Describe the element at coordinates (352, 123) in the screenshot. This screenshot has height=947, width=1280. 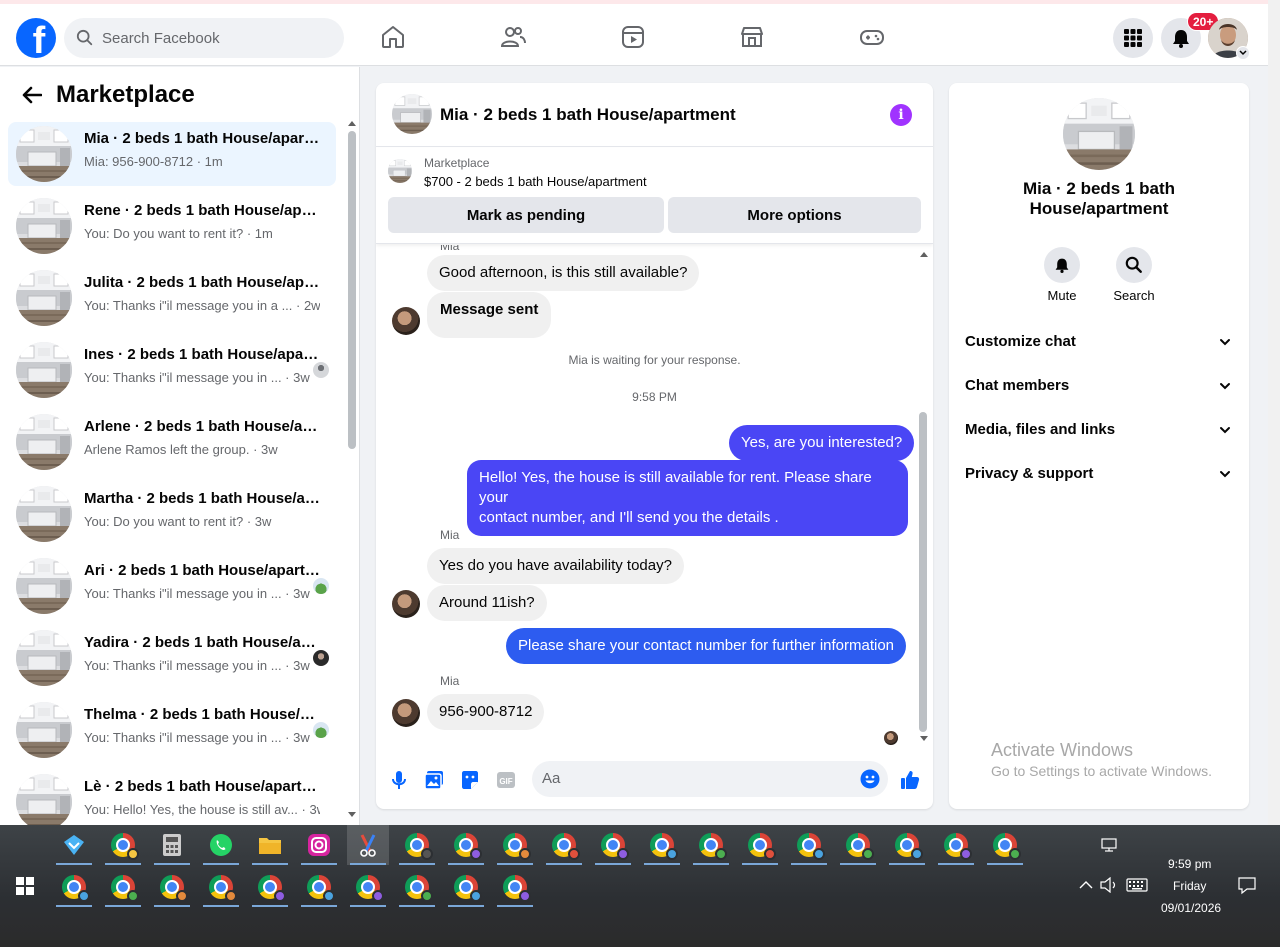
I see `scroll-up-arrow-icon` at that location.